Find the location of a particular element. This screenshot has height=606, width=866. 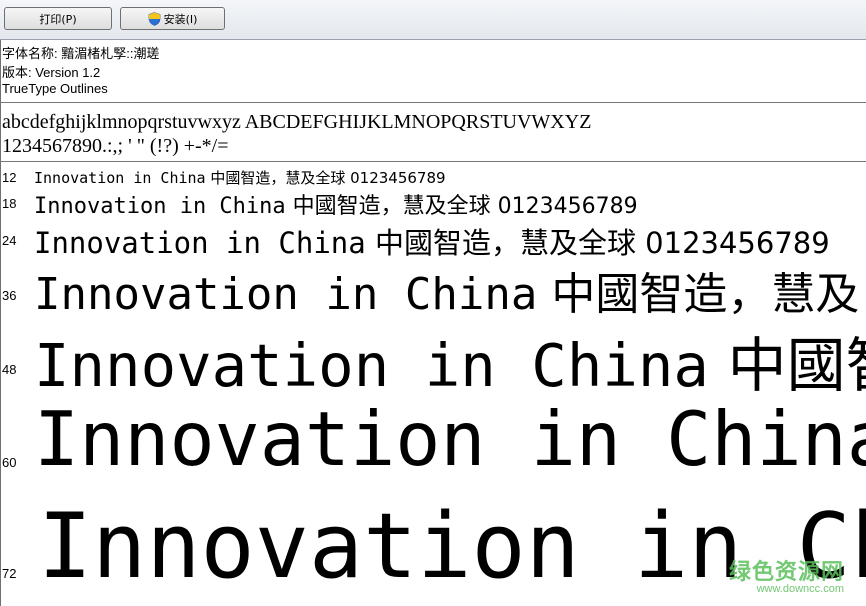

sample-latin-36: Innovation in China is located at coordinates (286, 294).